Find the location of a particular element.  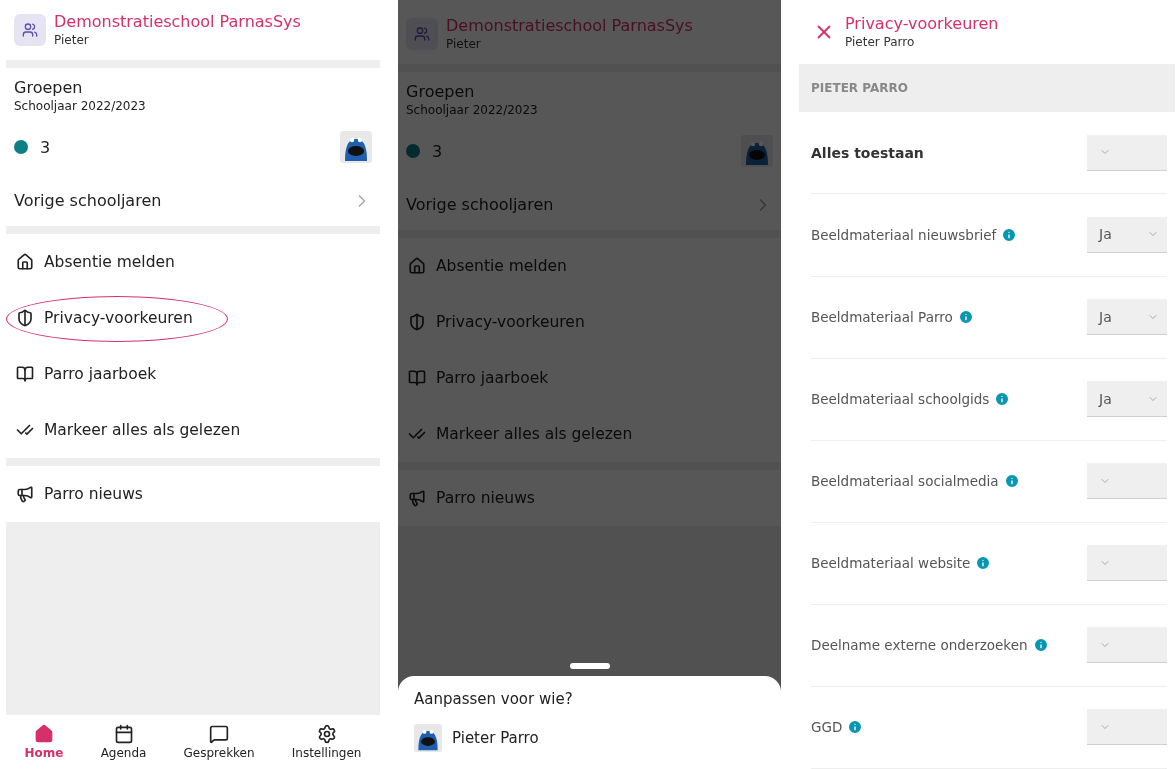

group-row: 3 is located at coordinates (193, 147).